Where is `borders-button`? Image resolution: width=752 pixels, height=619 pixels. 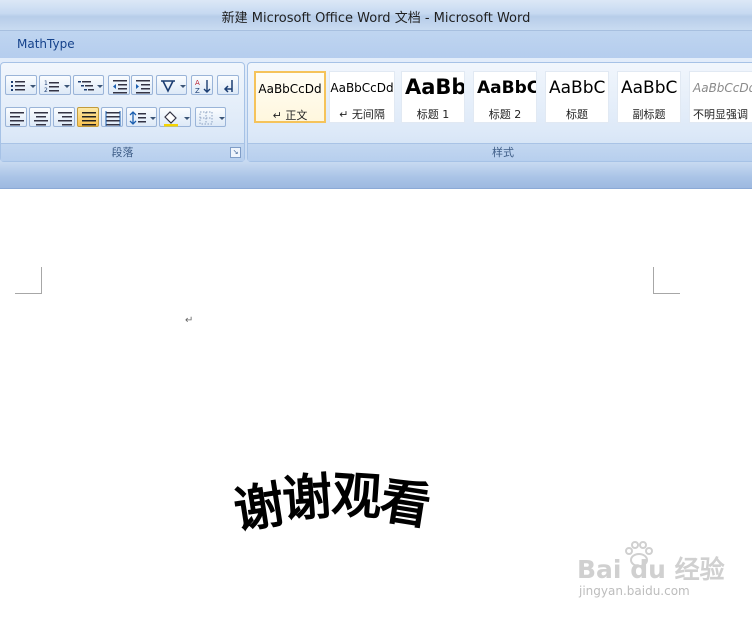
borders-button is located at coordinates (210, 117).